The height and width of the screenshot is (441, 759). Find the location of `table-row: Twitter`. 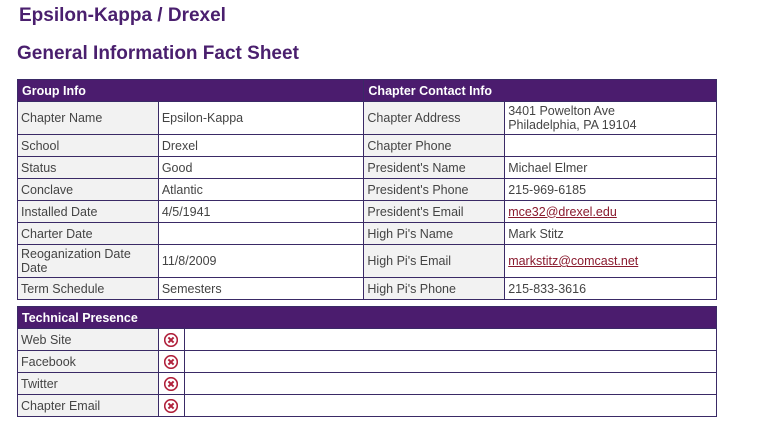

table-row: Twitter is located at coordinates (367, 383).